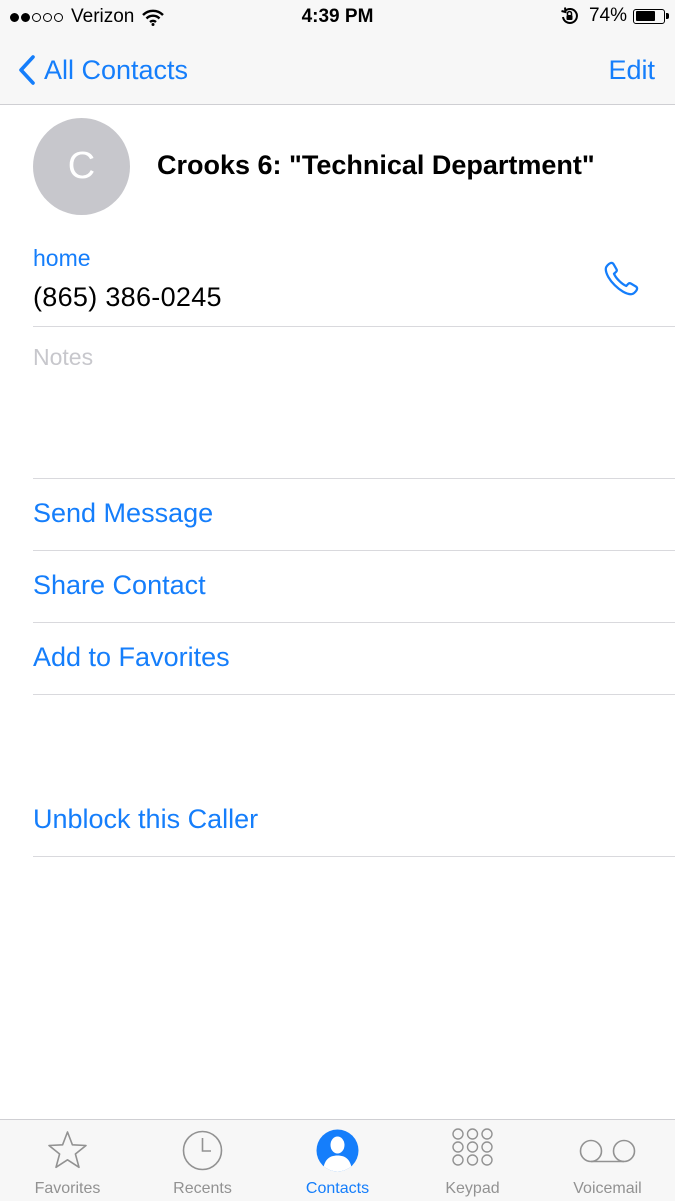  What do you see at coordinates (621, 279) in the screenshot?
I see `phone-call-icon` at bounding box center [621, 279].